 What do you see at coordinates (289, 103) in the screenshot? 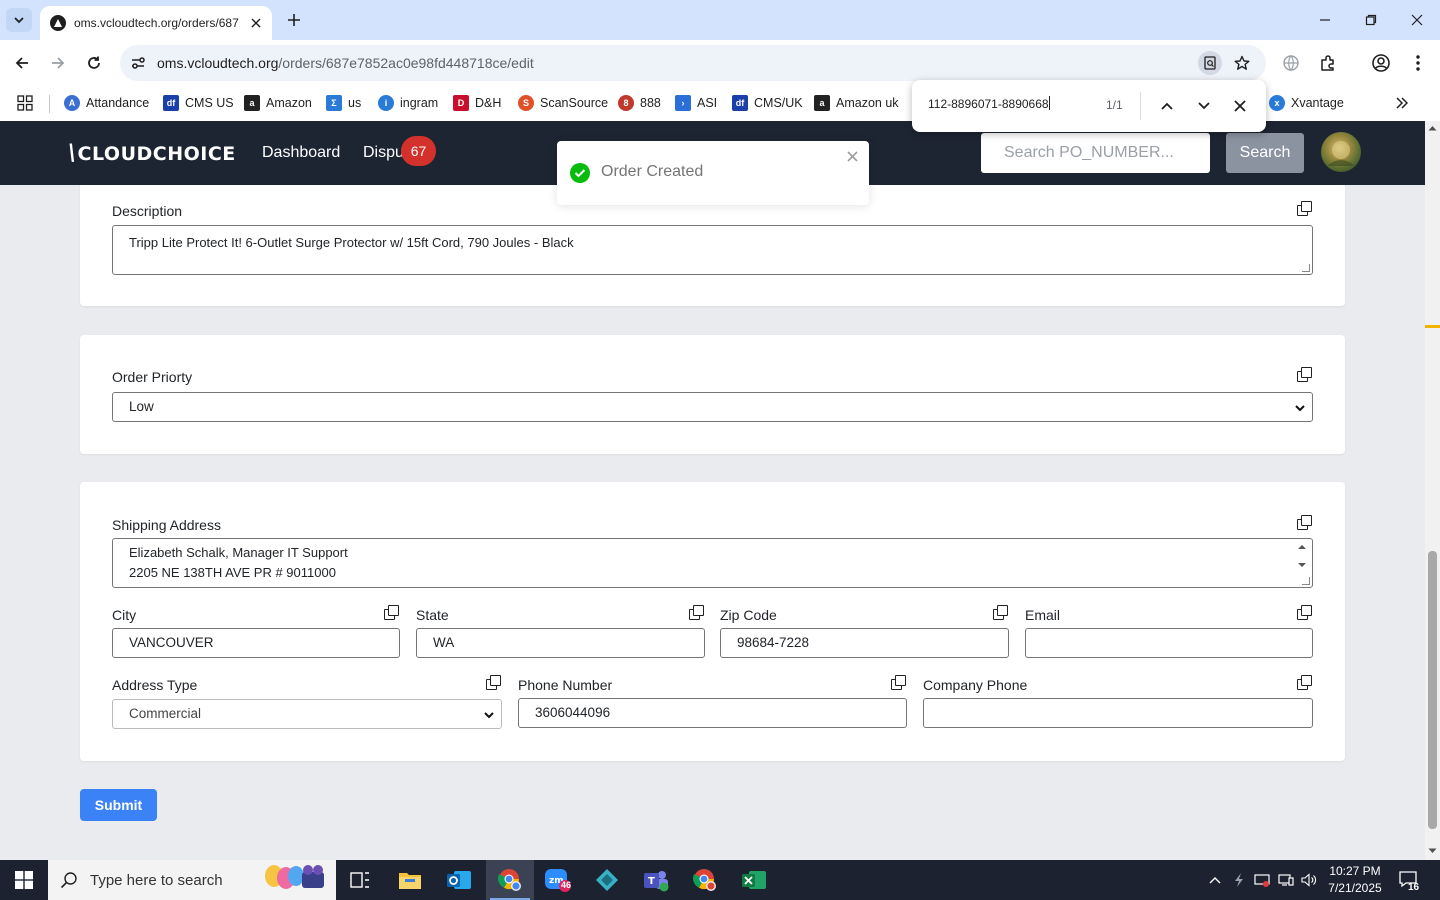
I see `bookmark-label: Amazon` at bounding box center [289, 103].